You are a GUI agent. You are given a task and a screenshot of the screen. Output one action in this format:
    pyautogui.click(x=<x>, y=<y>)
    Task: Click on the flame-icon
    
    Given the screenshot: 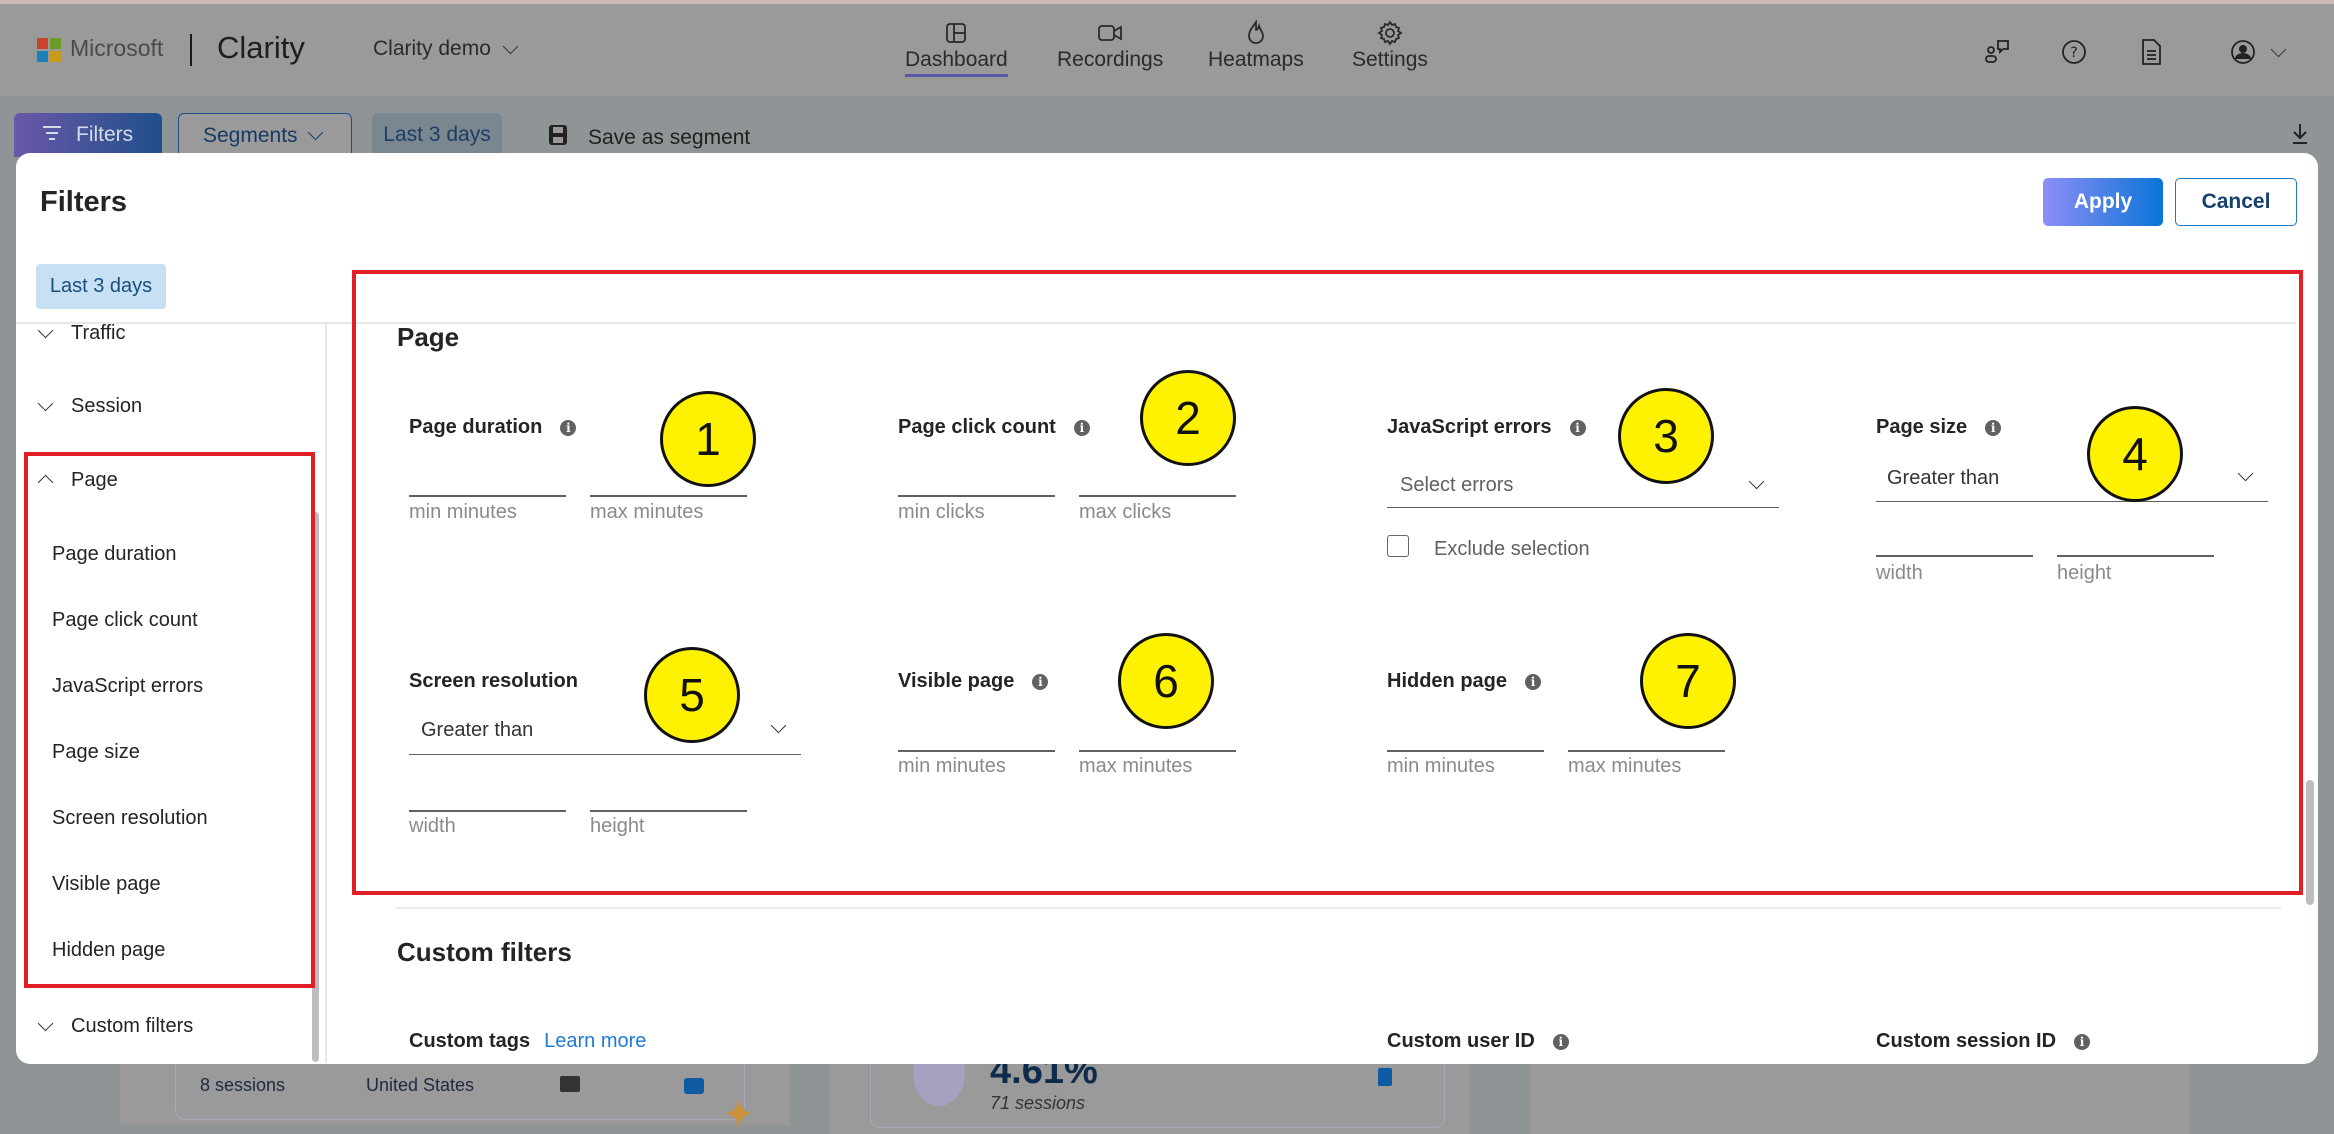 What is the action you would take?
    pyautogui.click(x=1256, y=33)
    